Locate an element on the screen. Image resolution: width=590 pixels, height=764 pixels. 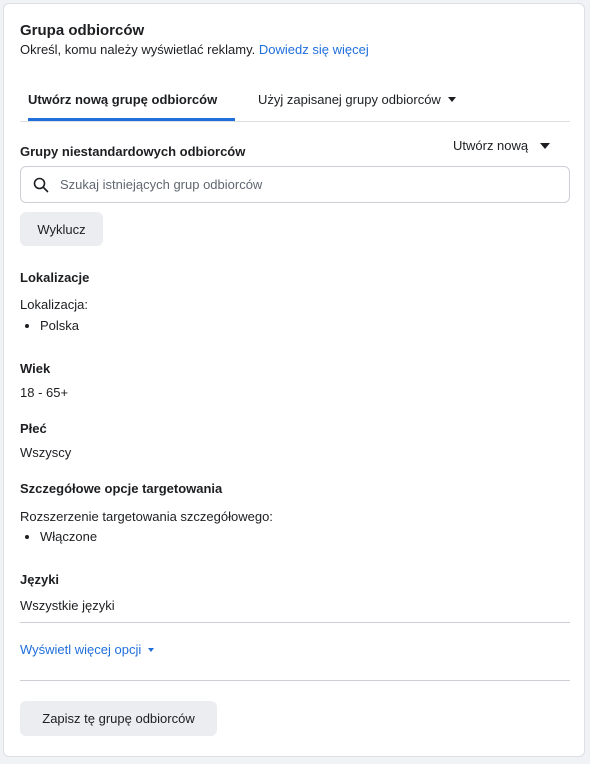
custom-audience-search is located at coordinates (295, 184).